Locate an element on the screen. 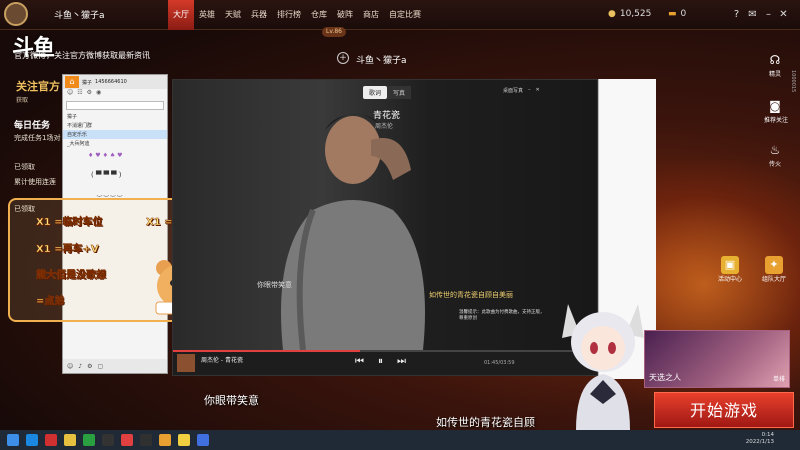 This screenshot has width=800, height=450. nav-shop: 商店 is located at coordinates (371, 15).